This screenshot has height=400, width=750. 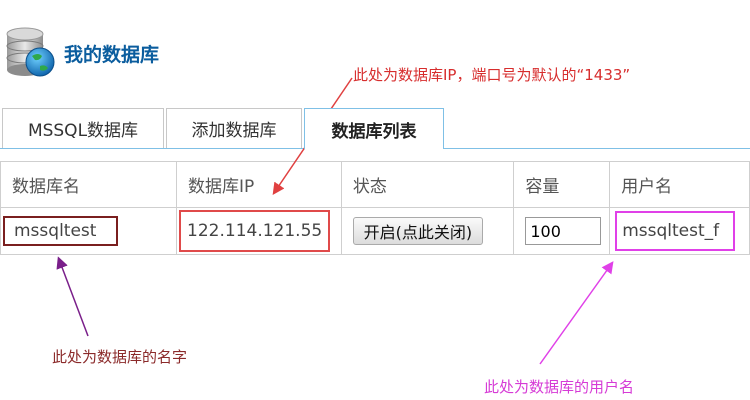 I want to click on table-header-row: 数据库名 数据库IP 状态 容量 用户名, so click(x=375, y=184).